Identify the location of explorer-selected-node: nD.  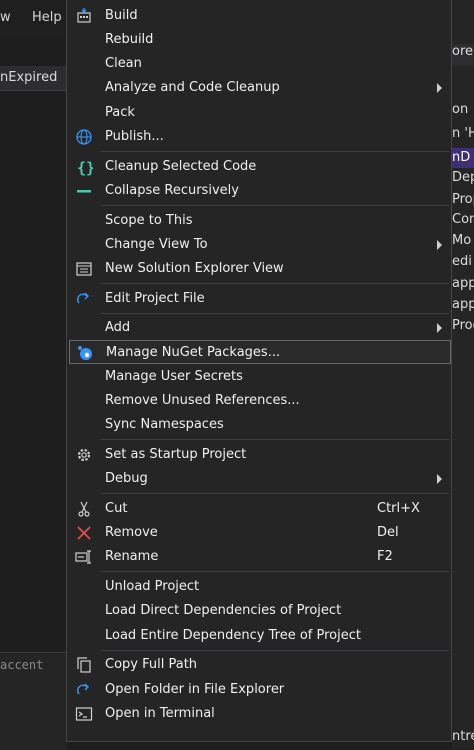
(463, 158).